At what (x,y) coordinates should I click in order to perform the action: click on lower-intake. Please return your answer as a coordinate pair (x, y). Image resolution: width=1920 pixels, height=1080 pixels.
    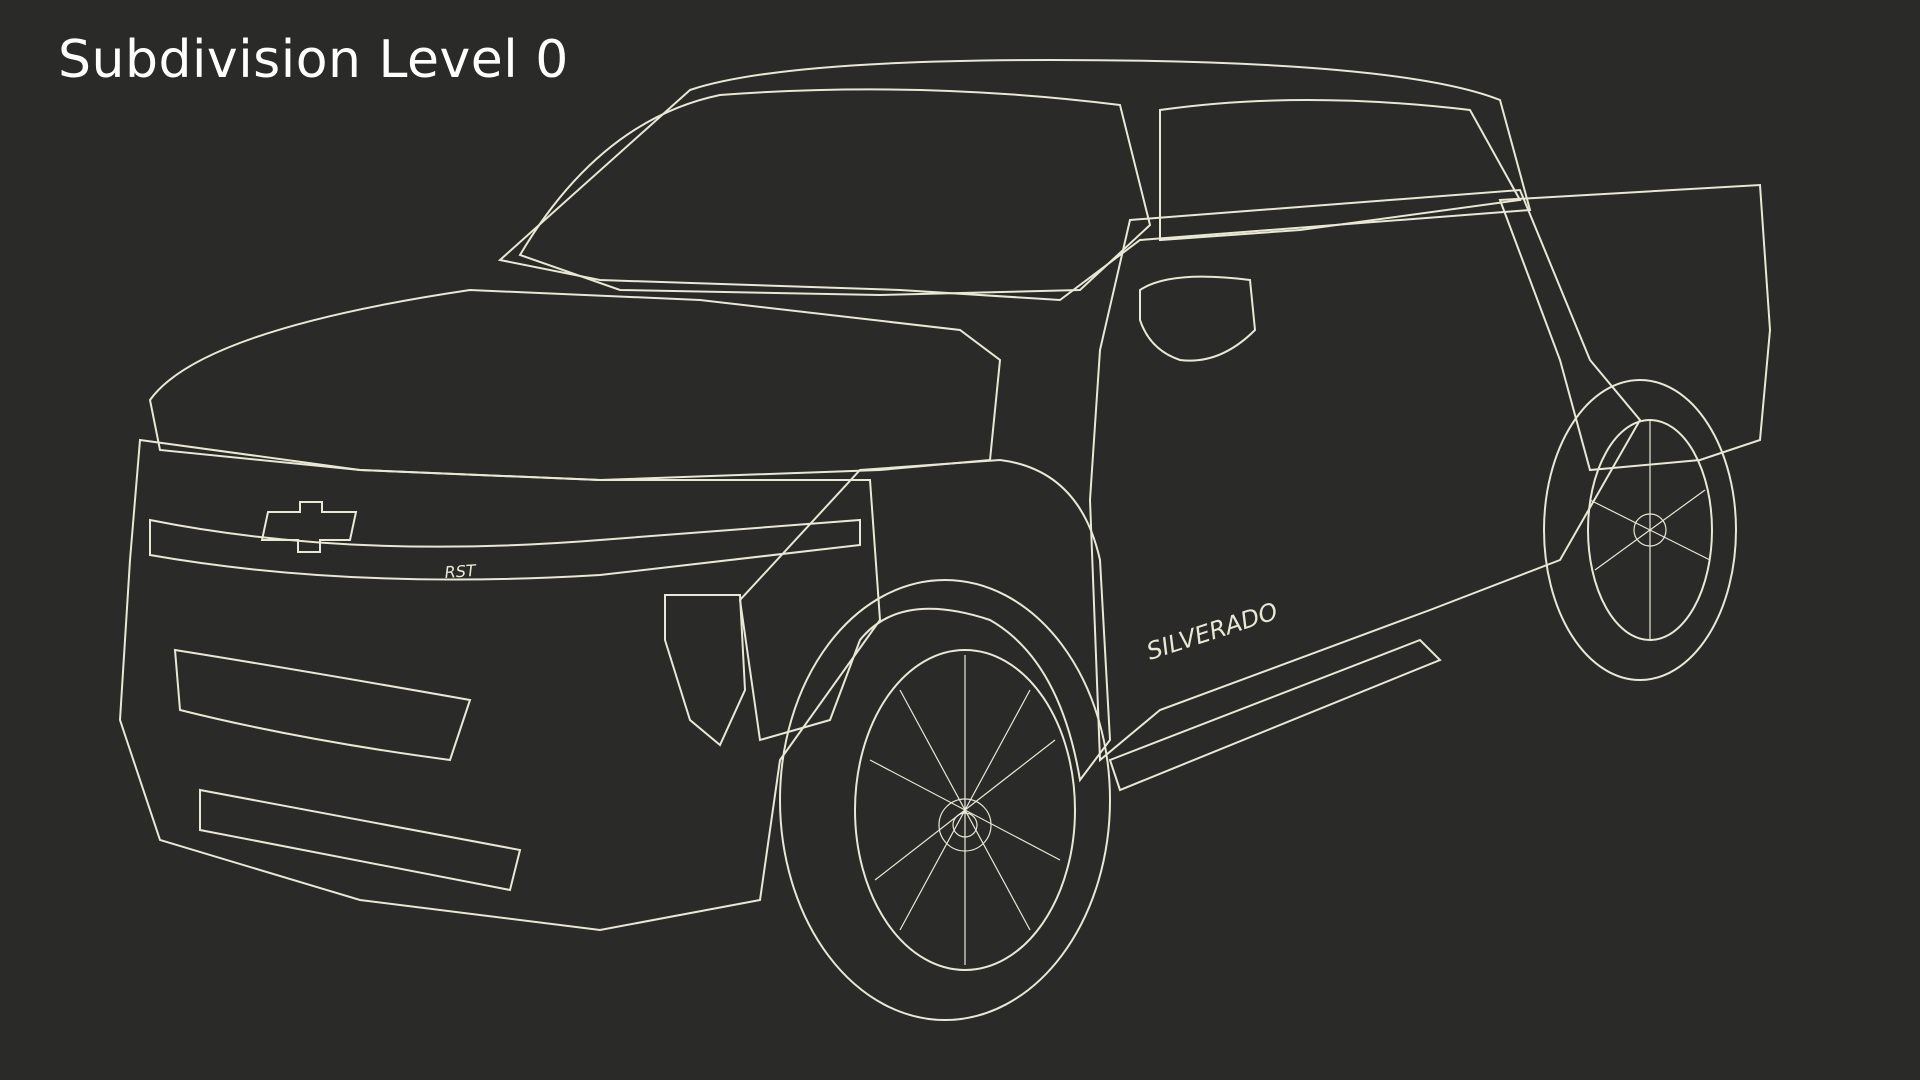
    Looking at the image, I should click on (360, 840).